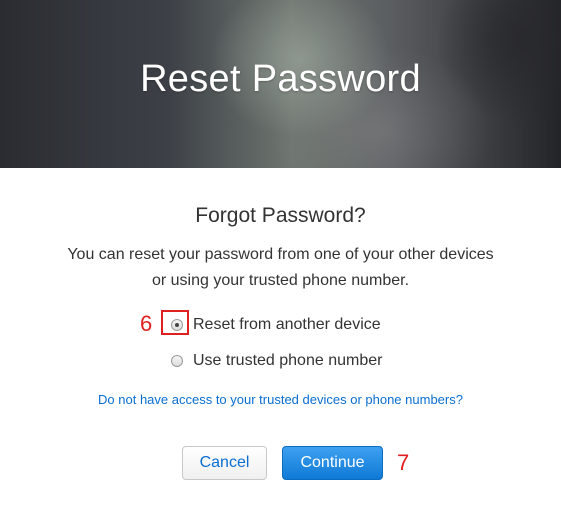 The image size is (561, 529). Describe the element at coordinates (280, 215) in the screenshot. I see `subheading: Forgot Password?` at that location.